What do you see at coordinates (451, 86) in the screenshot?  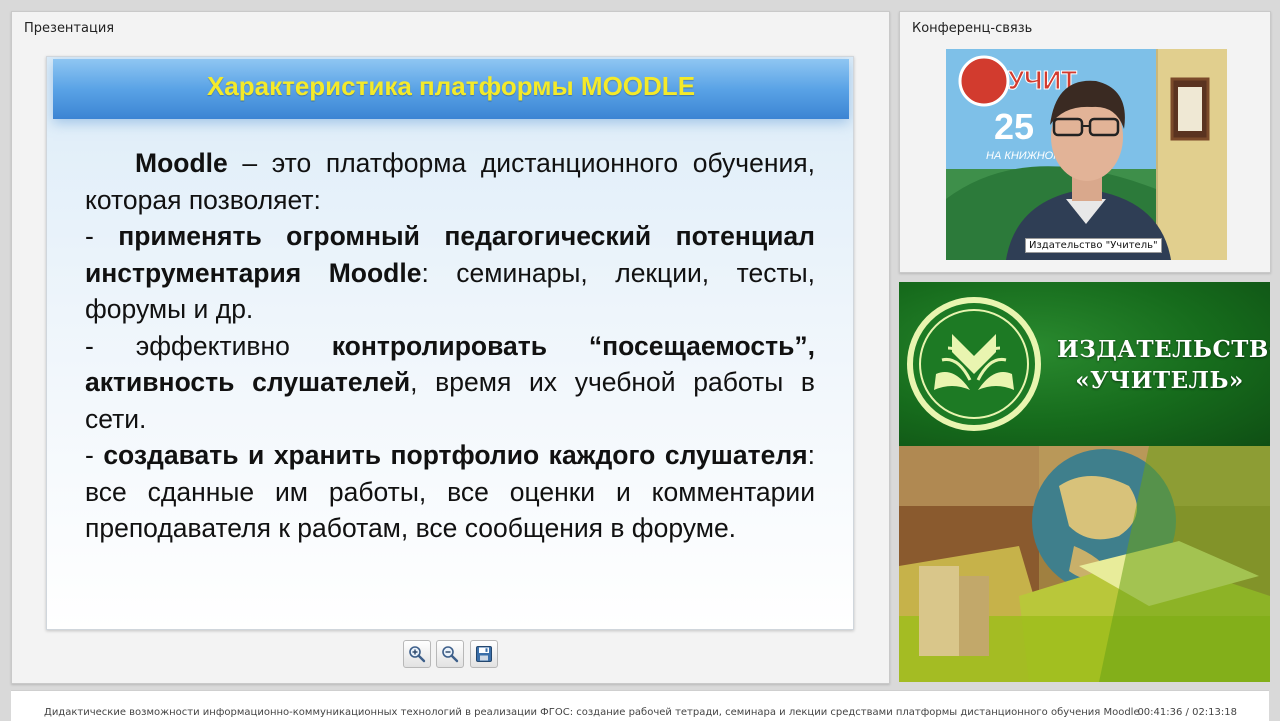 I see `slide-title: Характеристика платформы MOODLE` at bounding box center [451, 86].